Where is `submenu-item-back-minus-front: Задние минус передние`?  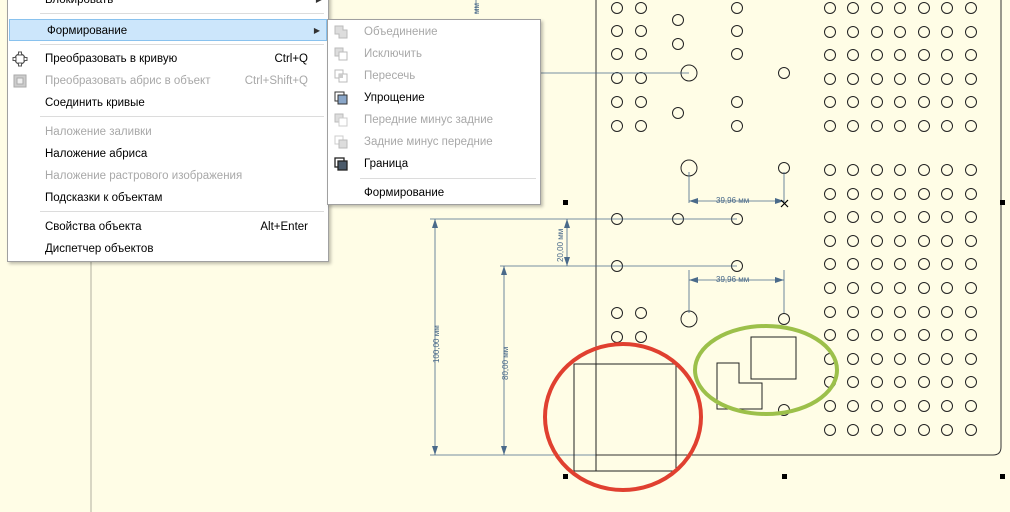
submenu-item-back-minus-front: Задние минус передние is located at coordinates (434, 142).